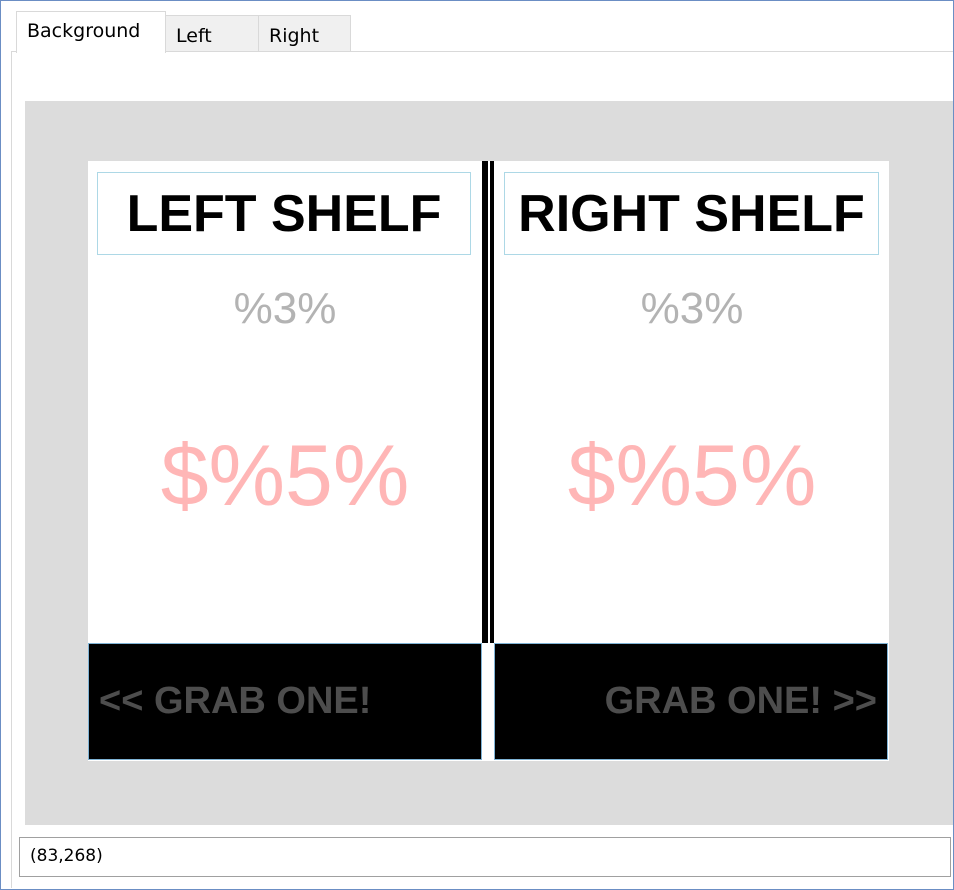  What do you see at coordinates (692, 482) in the screenshot?
I see `right-shelf-price: $%5%` at bounding box center [692, 482].